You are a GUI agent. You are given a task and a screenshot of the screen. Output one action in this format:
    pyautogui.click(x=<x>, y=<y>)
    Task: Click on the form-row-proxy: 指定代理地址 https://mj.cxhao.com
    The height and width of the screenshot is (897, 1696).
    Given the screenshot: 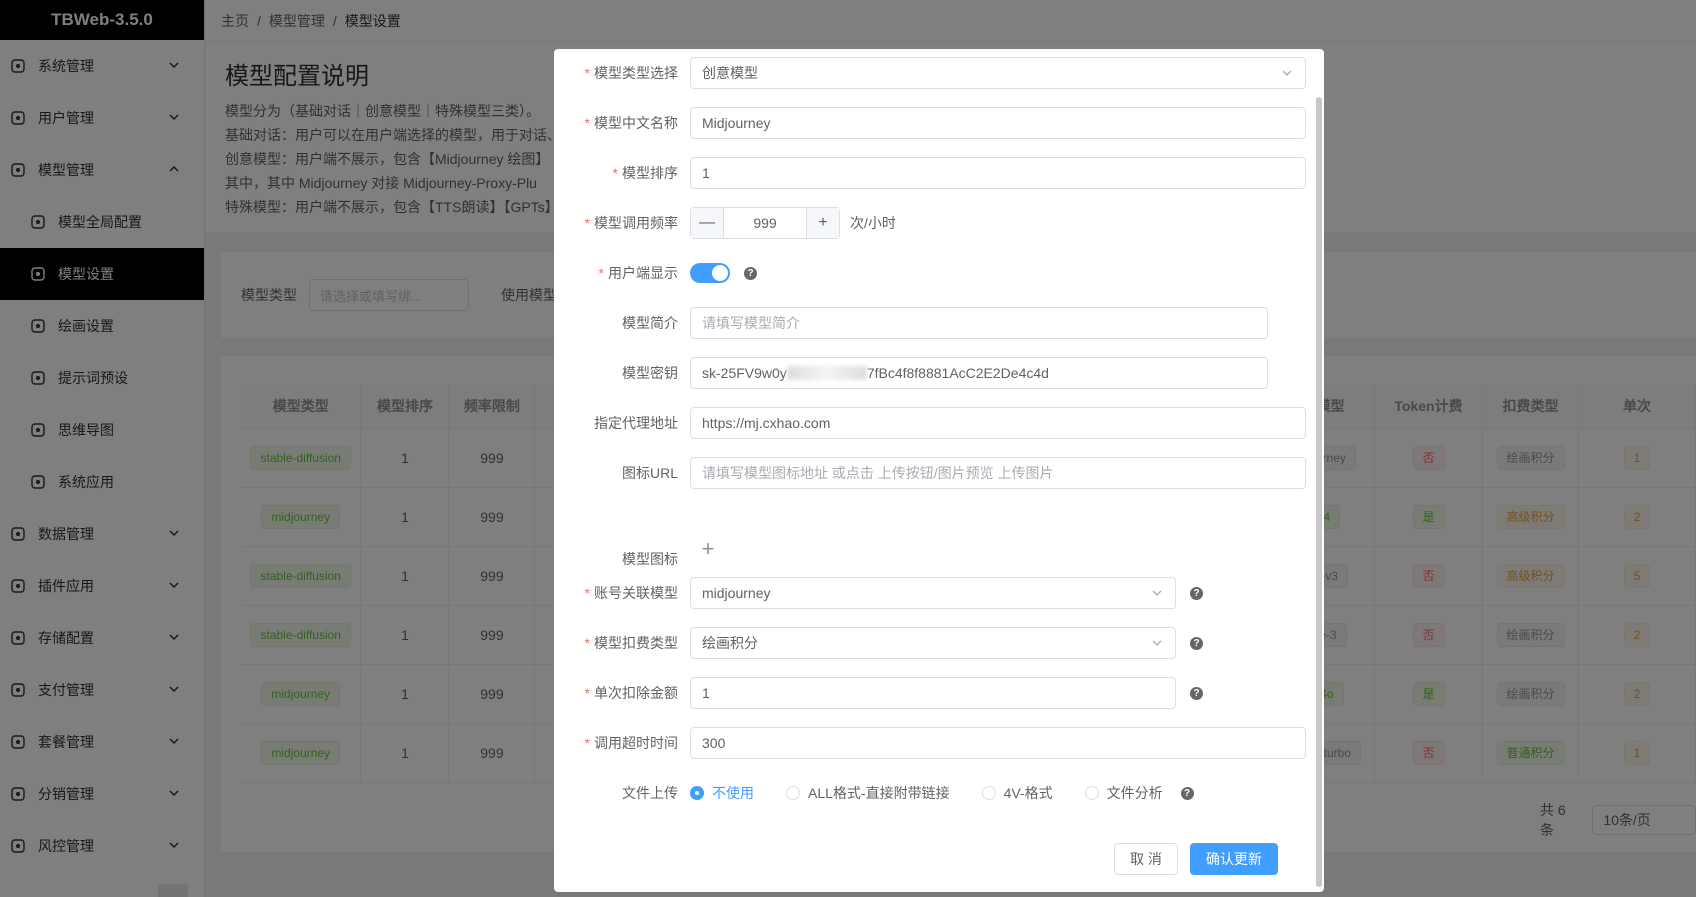 What is the action you would take?
    pyautogui.click(x=930, y=423)
    